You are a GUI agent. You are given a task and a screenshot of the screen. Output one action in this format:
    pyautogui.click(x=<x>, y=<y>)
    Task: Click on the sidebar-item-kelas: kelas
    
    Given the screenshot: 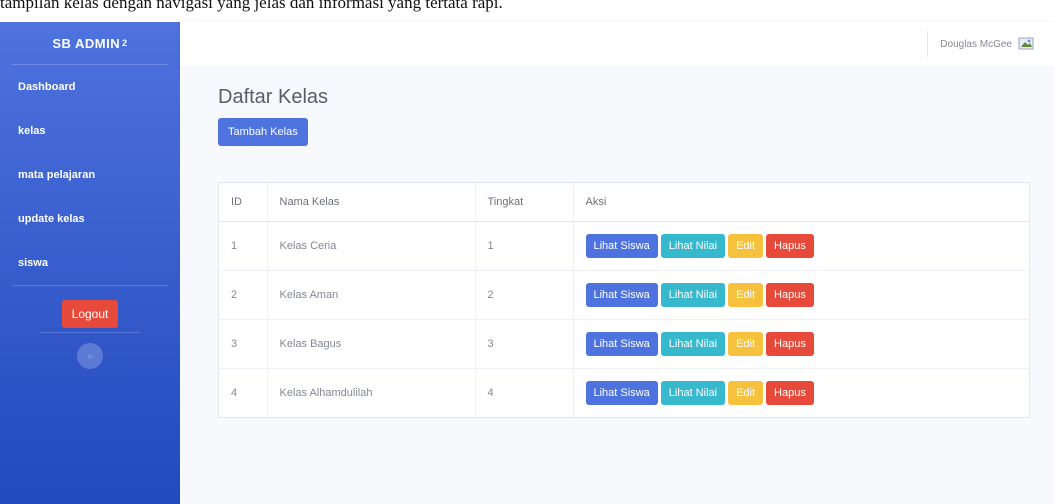 What is the action you would take?
    pyautogui.click(x=90, y=131)
    